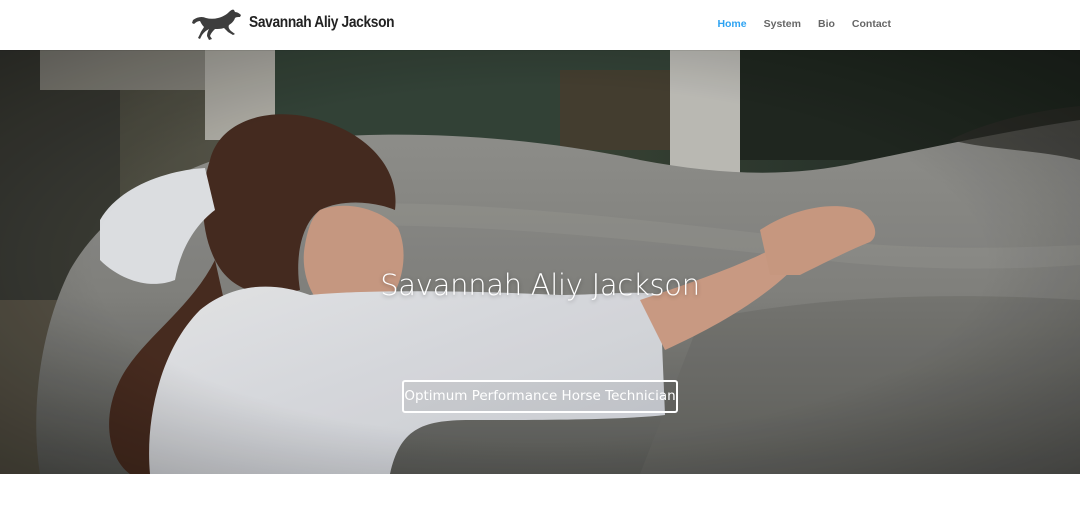  I want to click on content-area, so click(540, 499).